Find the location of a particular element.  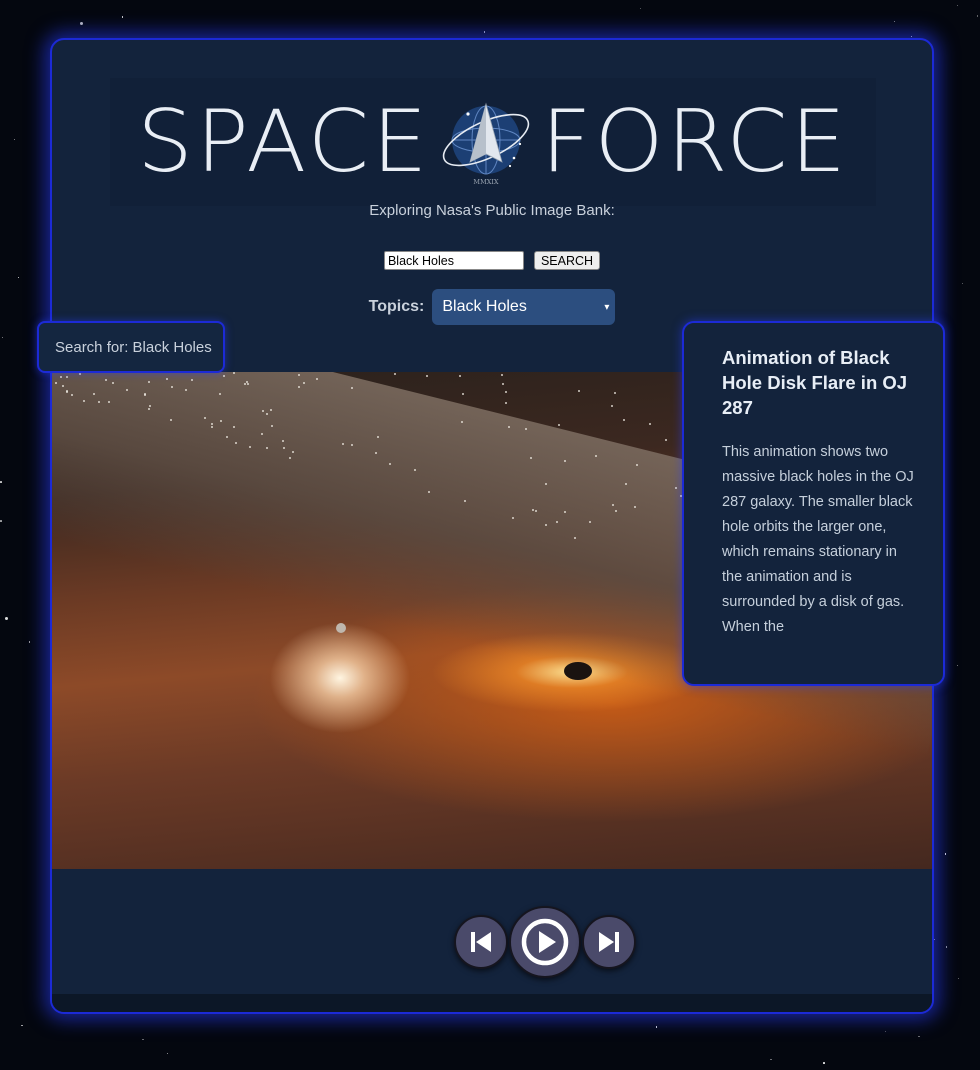

skip-previous-icon is located at coordinates (481, 942).